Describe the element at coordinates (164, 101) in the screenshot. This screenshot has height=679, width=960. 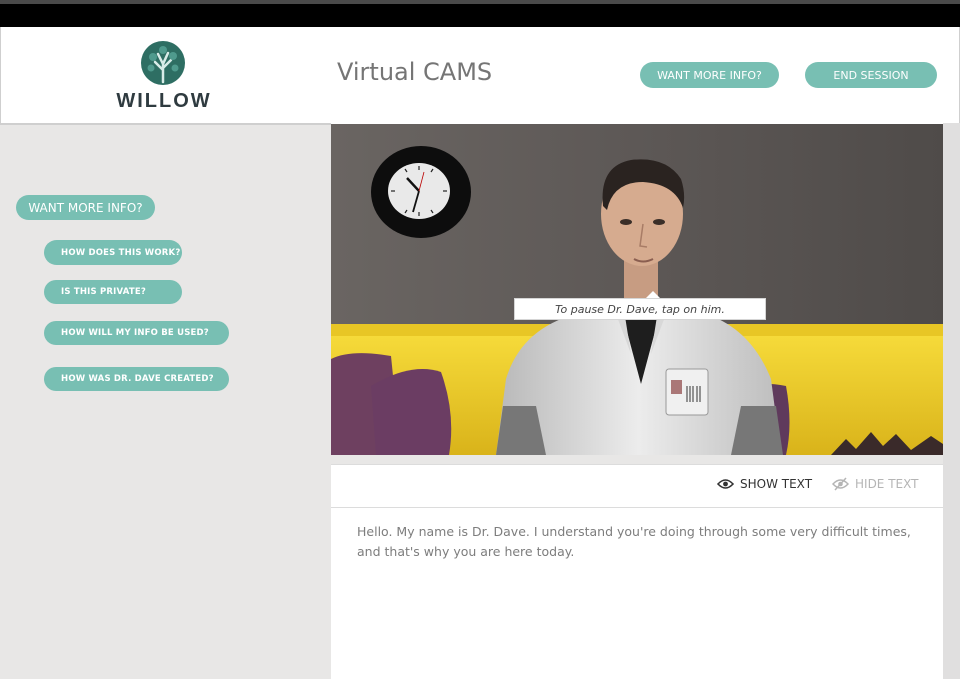
I see `logo-text: WILLOW` at that location.